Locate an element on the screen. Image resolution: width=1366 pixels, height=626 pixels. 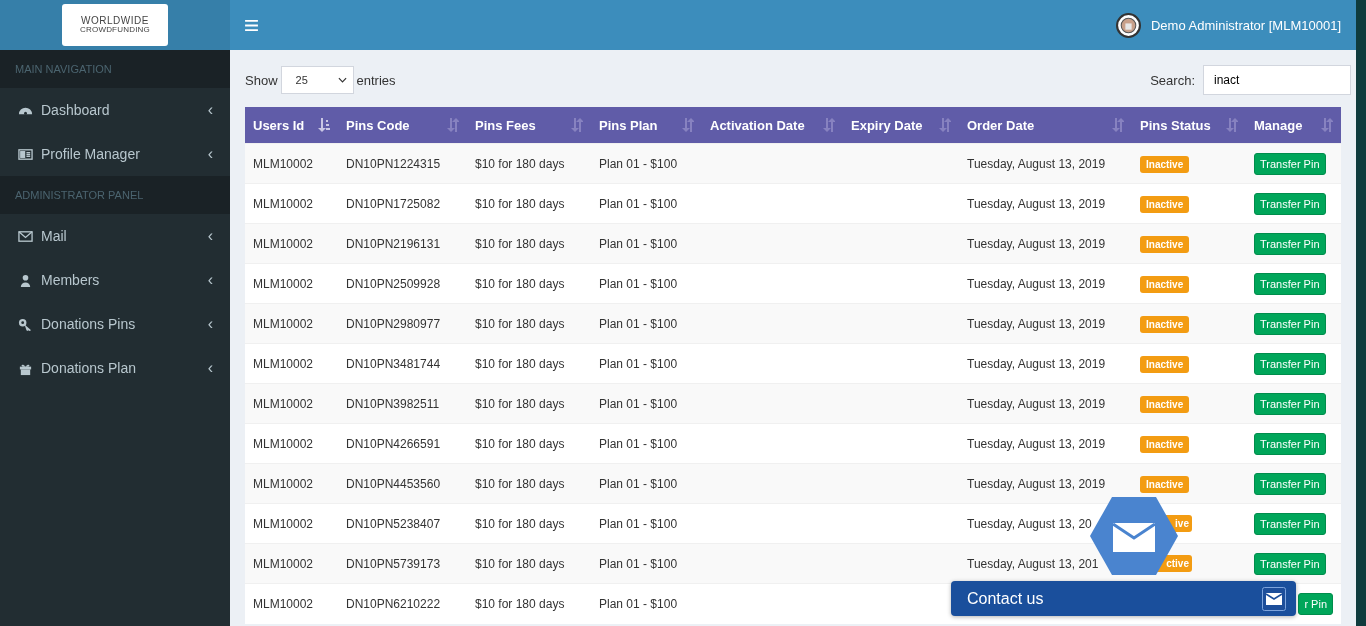
column-header: Pins Code is located at coordinates (402, 125).